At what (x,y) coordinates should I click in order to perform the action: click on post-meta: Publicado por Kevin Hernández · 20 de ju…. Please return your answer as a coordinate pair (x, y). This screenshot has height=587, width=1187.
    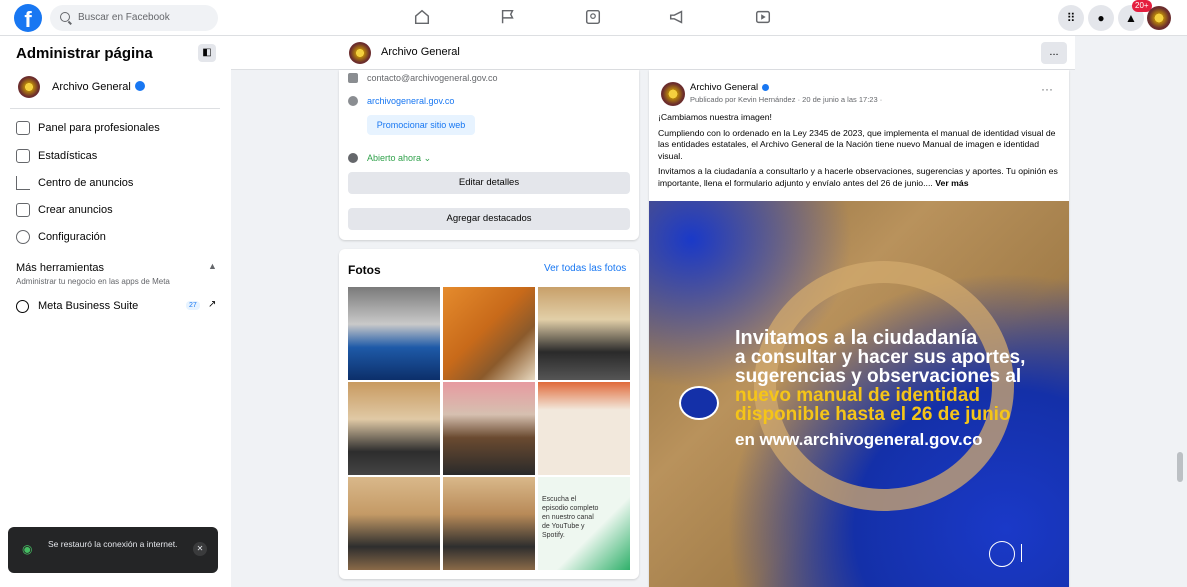
    Looking at the image, I should click on (786, 99).